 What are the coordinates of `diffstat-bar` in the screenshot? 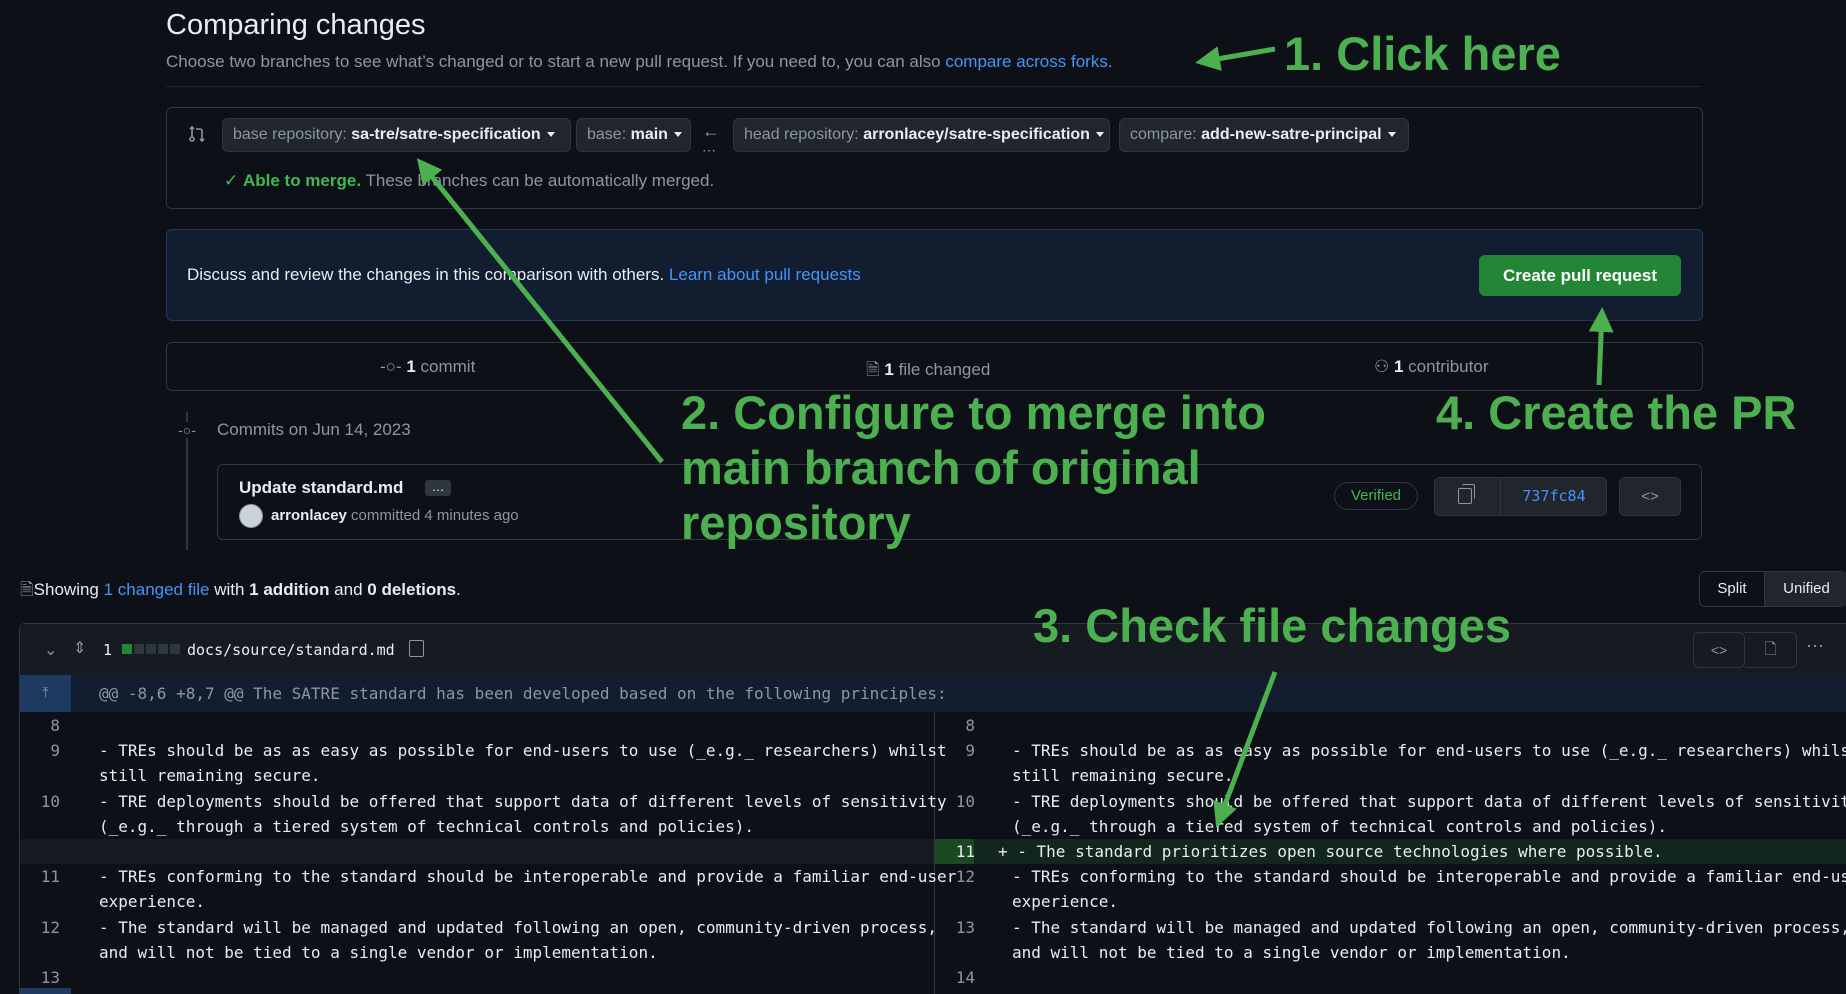 It's located at (152, 649).